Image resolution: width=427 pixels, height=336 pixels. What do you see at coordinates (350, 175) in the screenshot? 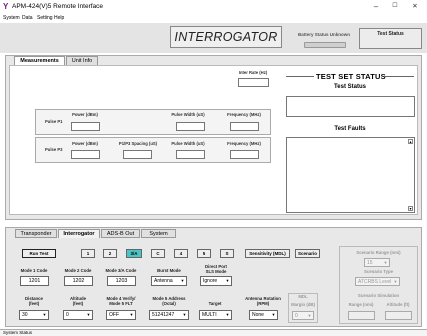
I see `test-faults-box: ▴ ▾` at bounding box center [350, 175].